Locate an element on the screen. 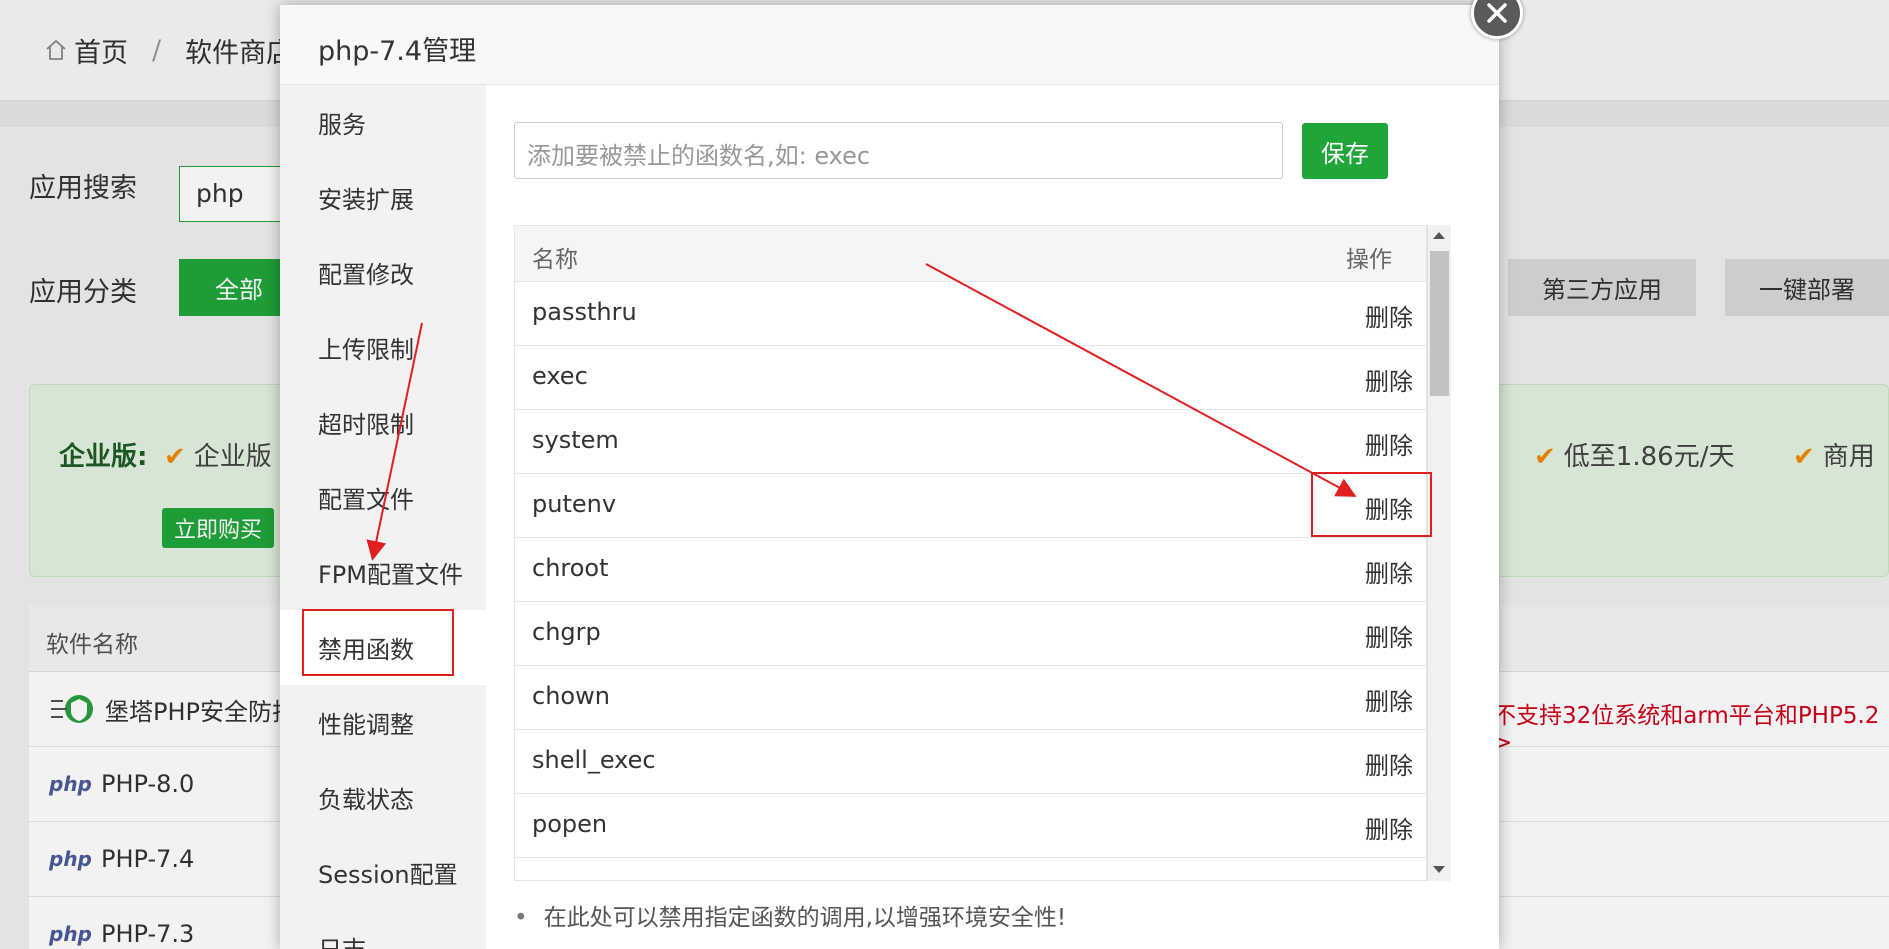 The width and height of the screenshot is (1889, 949). table-row: 删除 is located at coordinates (970, 869).